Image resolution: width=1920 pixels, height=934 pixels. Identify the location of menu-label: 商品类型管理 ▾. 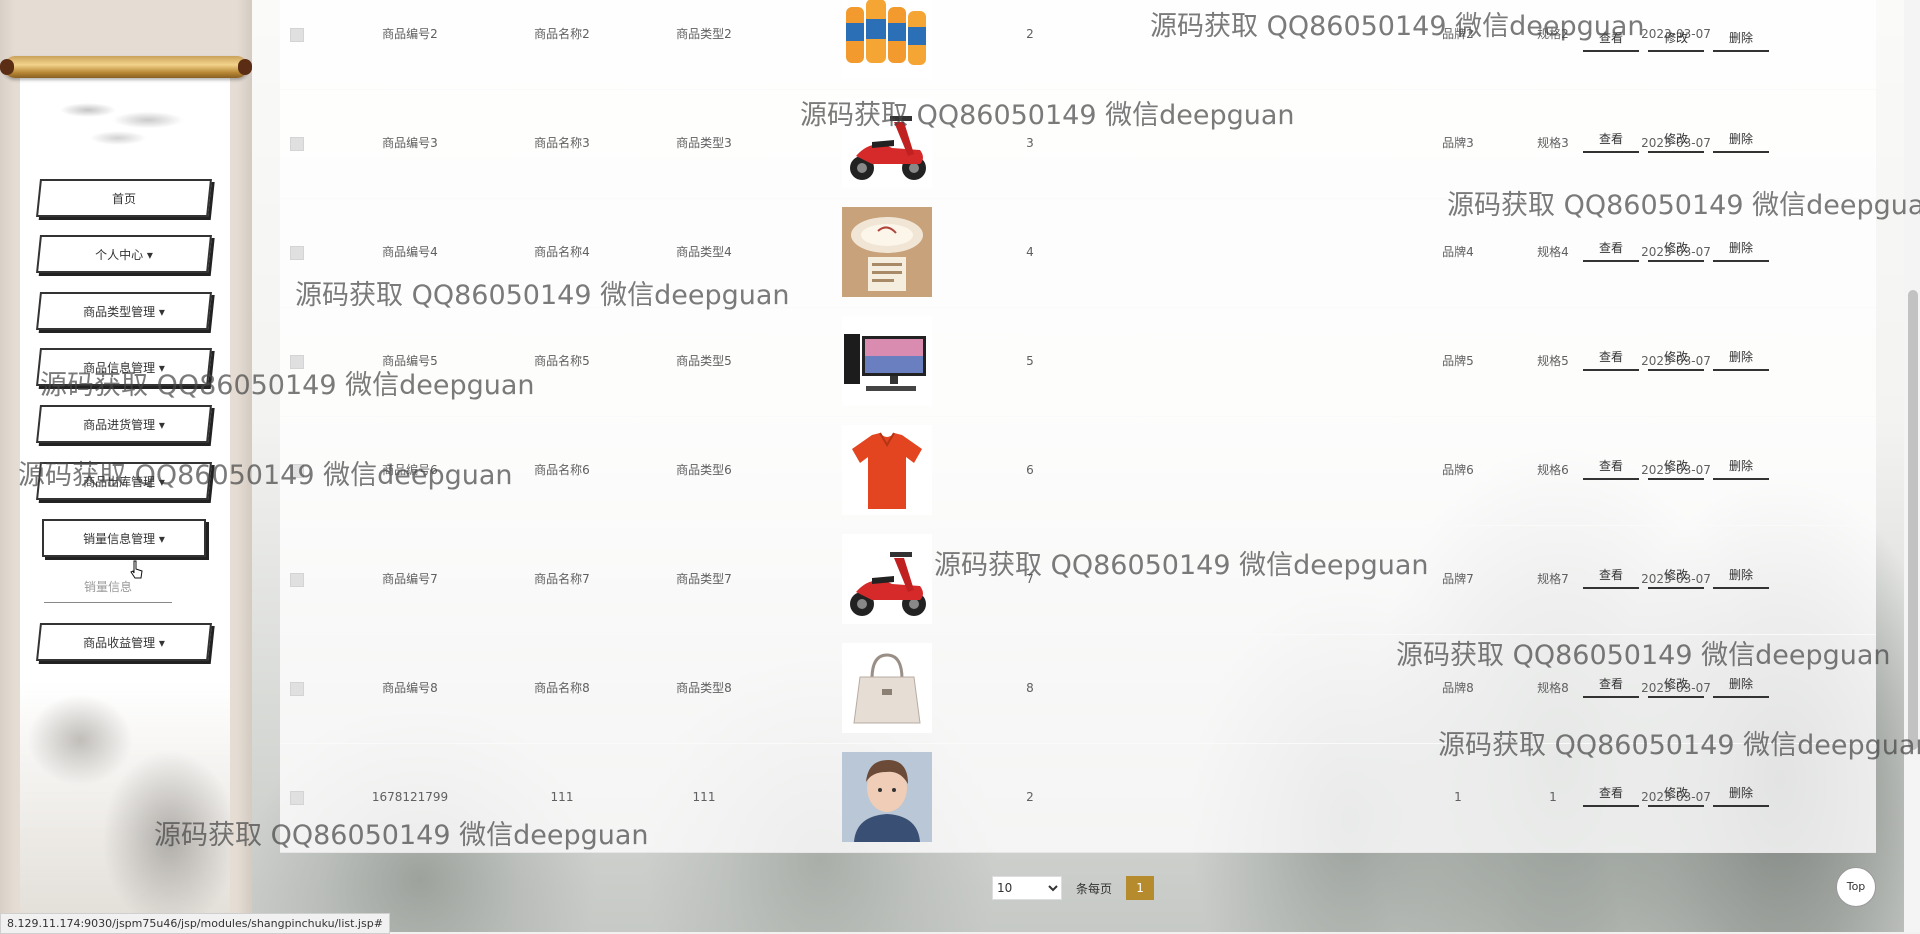
(124, 311).